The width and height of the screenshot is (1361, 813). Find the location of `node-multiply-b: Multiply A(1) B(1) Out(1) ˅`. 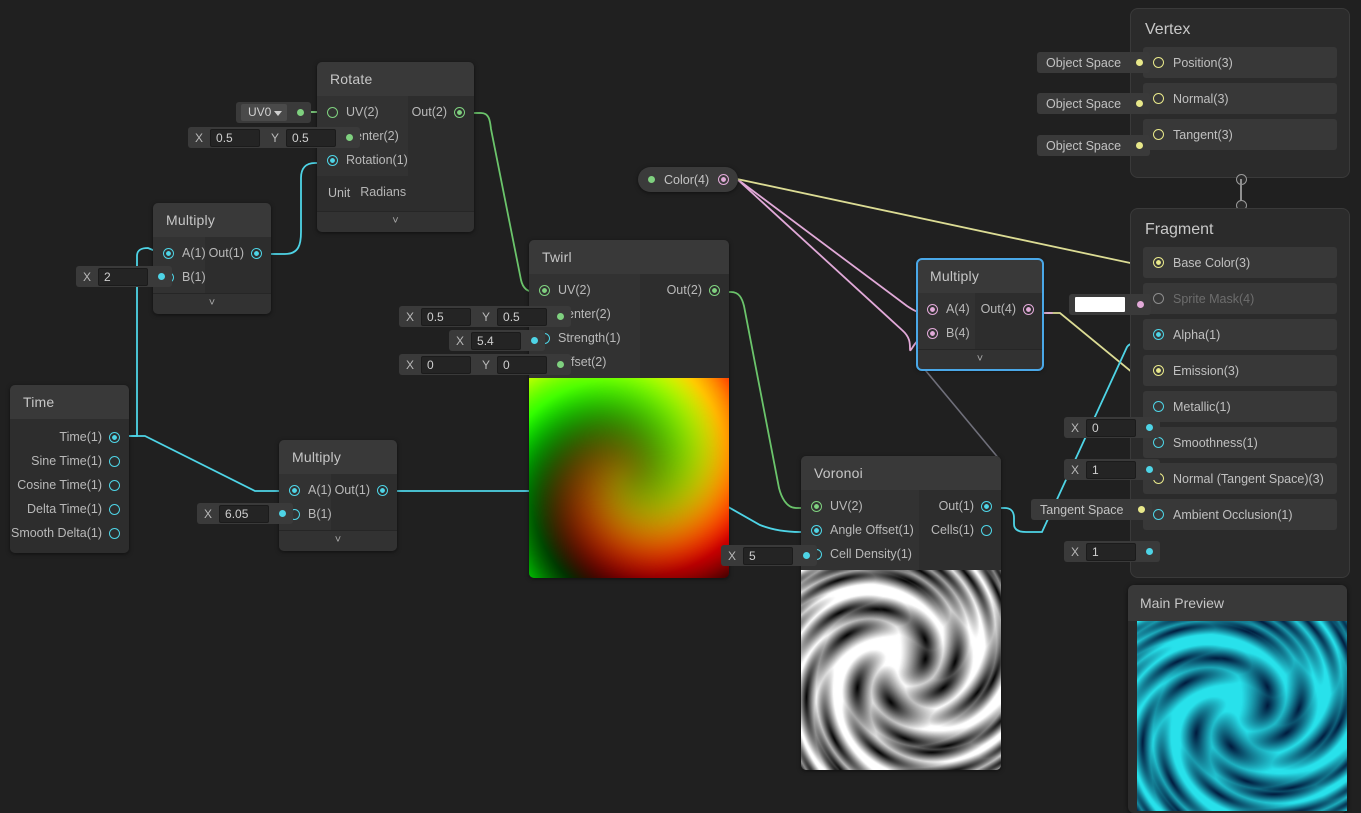

node-multiply-b: Multiply A(1) B(1) Out(1) ˅ is located at coordinates (338, 495).